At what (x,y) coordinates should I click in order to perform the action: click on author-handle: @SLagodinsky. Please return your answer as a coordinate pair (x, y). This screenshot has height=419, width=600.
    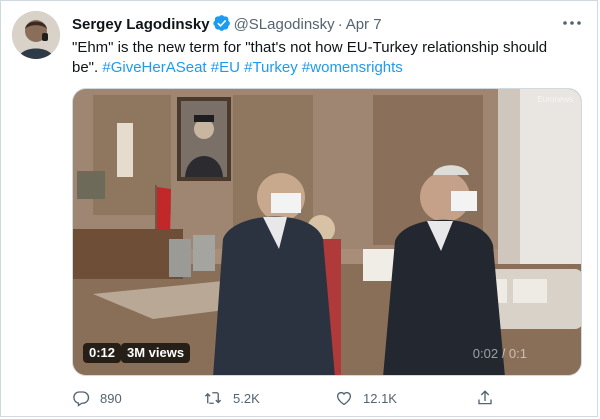
    Looking at the image, I should click on (284, 24).